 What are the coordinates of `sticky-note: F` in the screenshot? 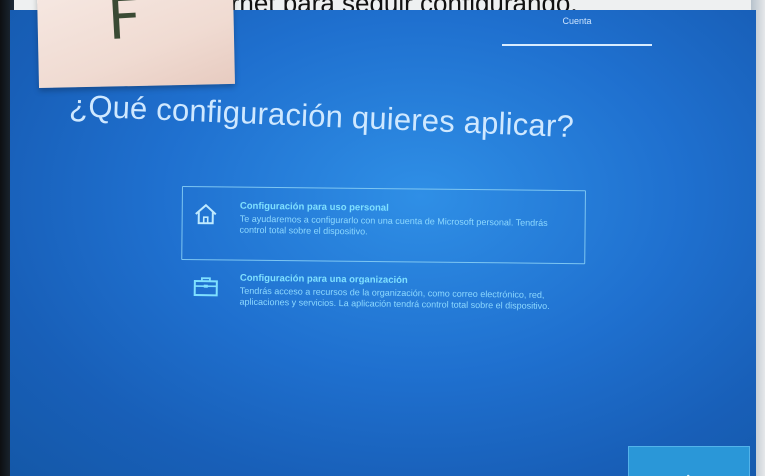 It's located at (136, 44).